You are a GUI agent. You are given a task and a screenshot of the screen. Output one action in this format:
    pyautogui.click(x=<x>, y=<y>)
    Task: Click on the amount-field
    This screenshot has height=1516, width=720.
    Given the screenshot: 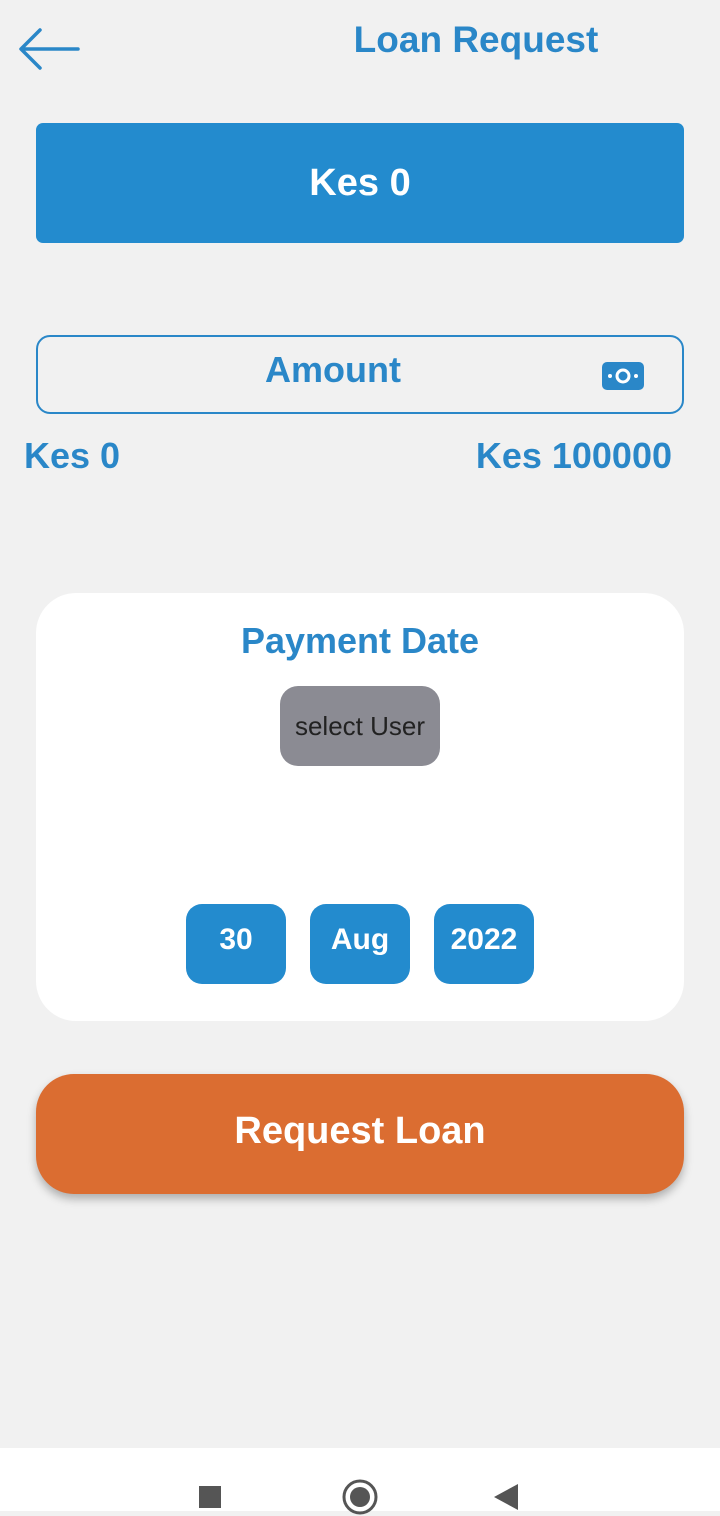 What is the action you would take?
    pyautogui.click(x=360, y=374)
    